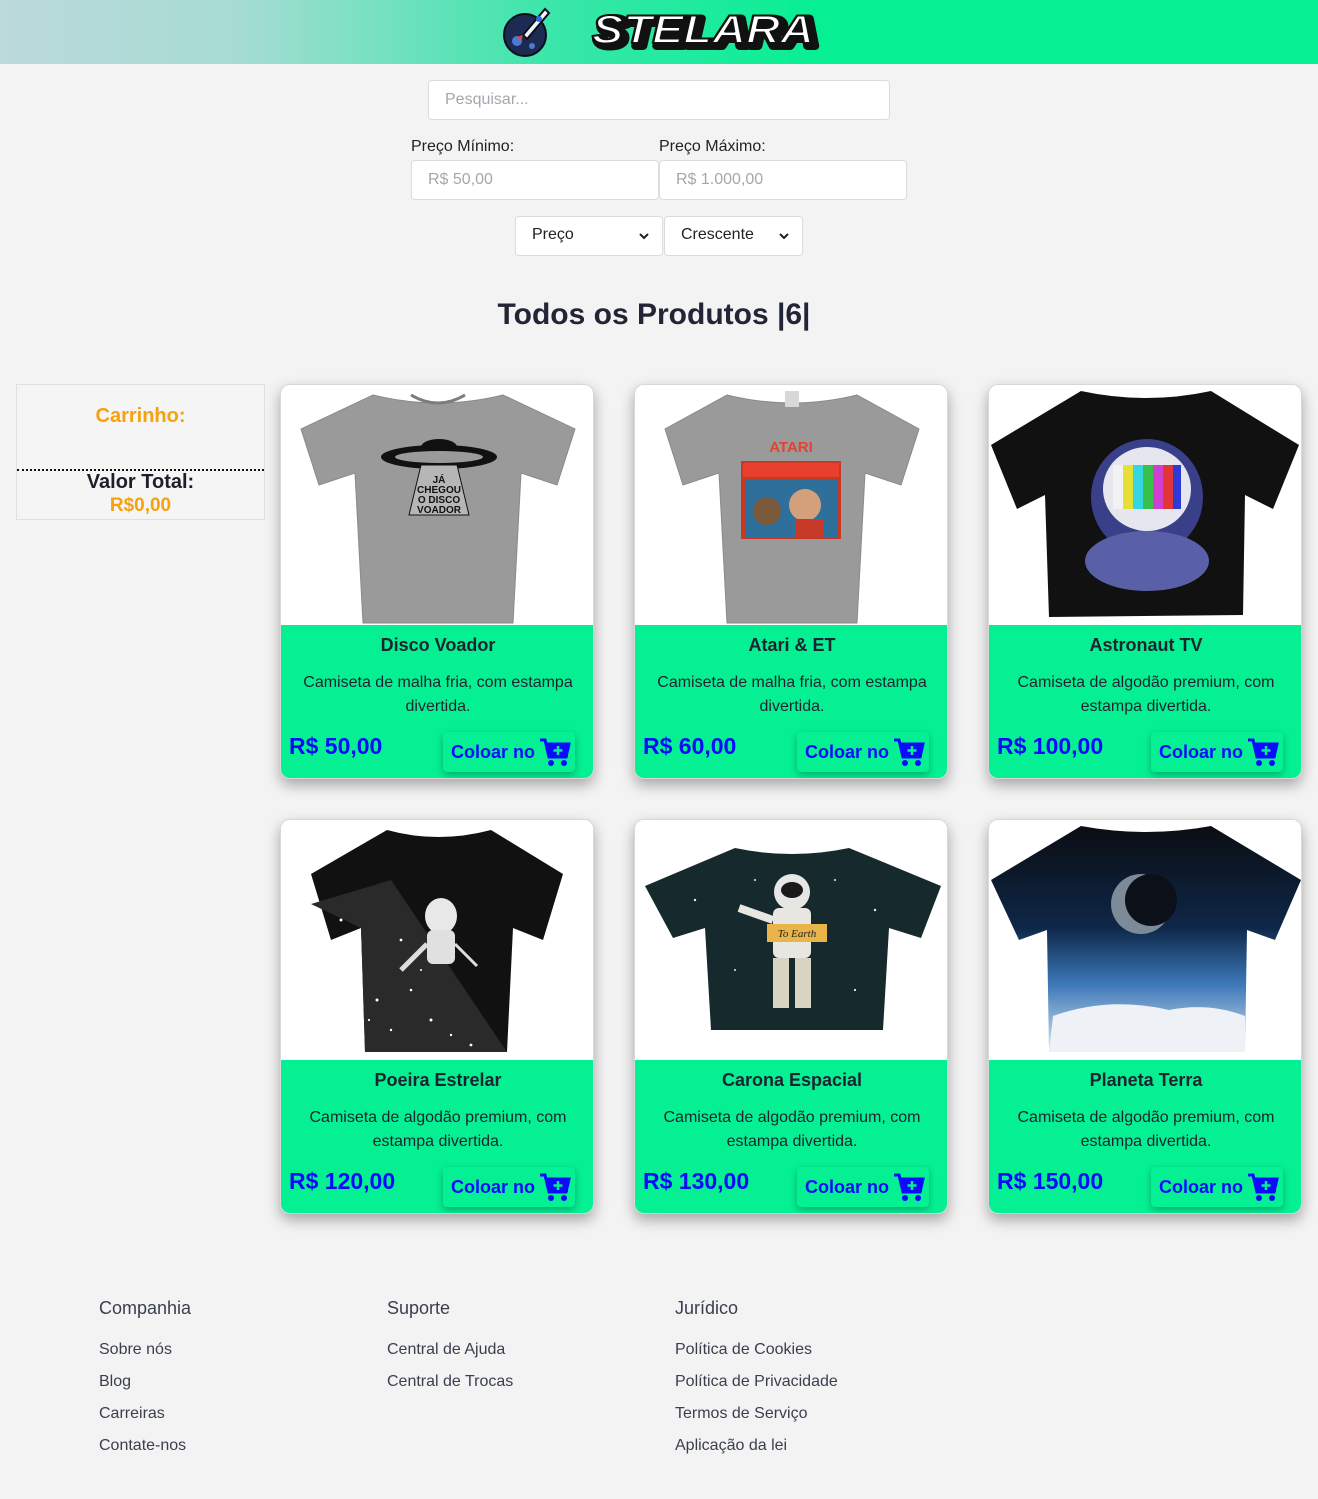 The image size is (1318, 1499). Describe the element at coordinates (463, 146) in the screenshot. I see `min-price-label: Preço Mínimo:` at that location.